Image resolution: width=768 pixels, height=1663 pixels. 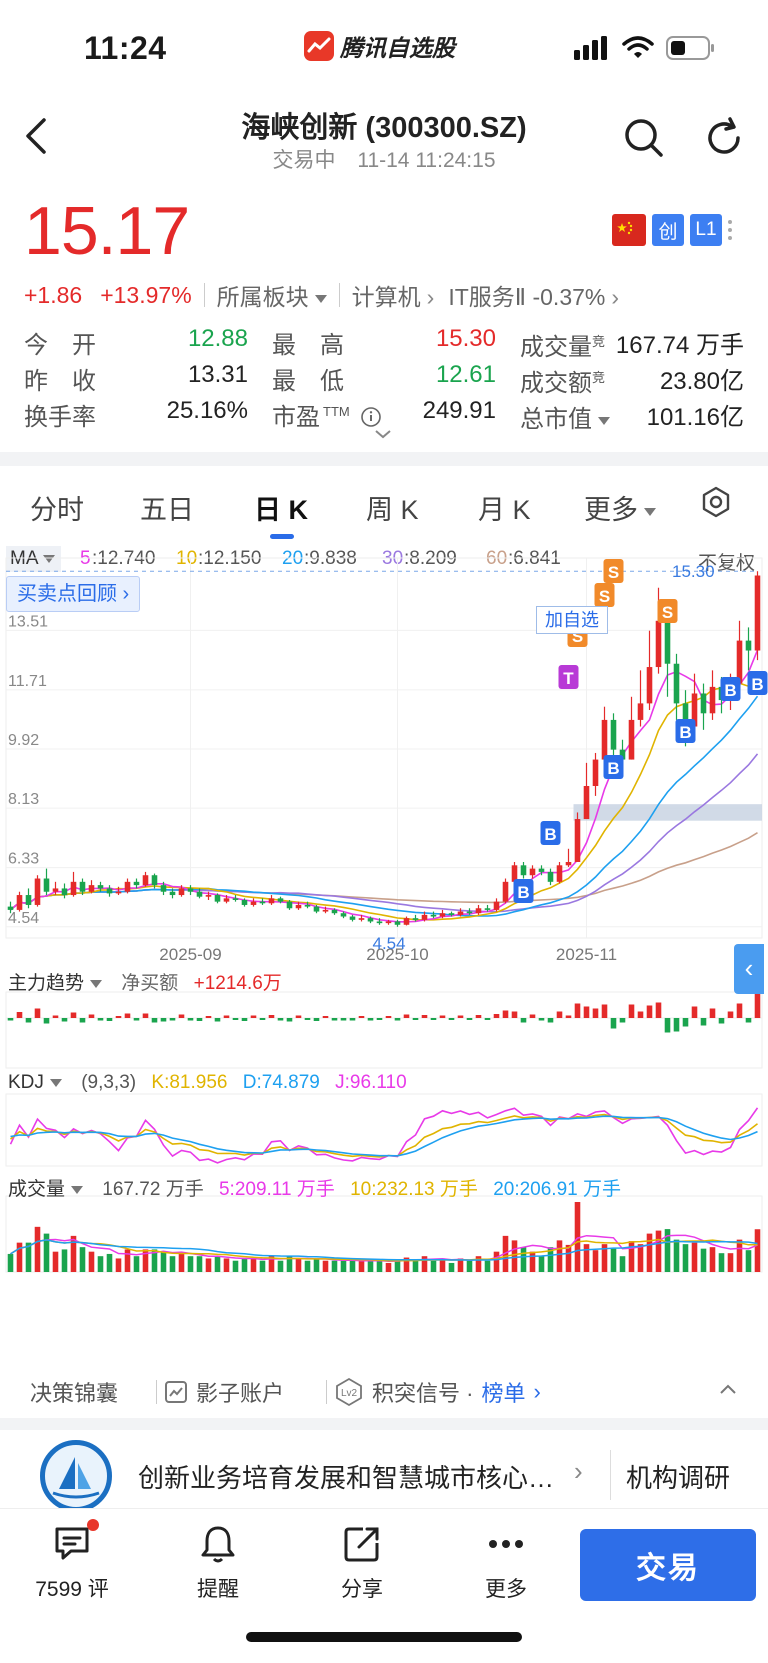 What do you see at coordinates (506, 1563) in the screenshot?
I see `more-button: 更多` at bounding box center [506, 1563].